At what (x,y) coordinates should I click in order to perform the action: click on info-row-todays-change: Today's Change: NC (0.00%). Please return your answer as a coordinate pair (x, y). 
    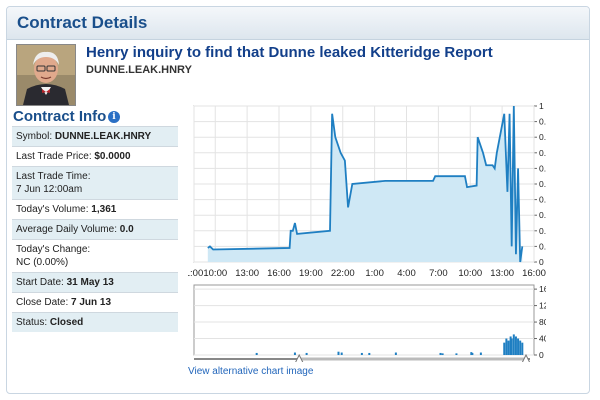
    Looking at the image, I should click on (95, 255).